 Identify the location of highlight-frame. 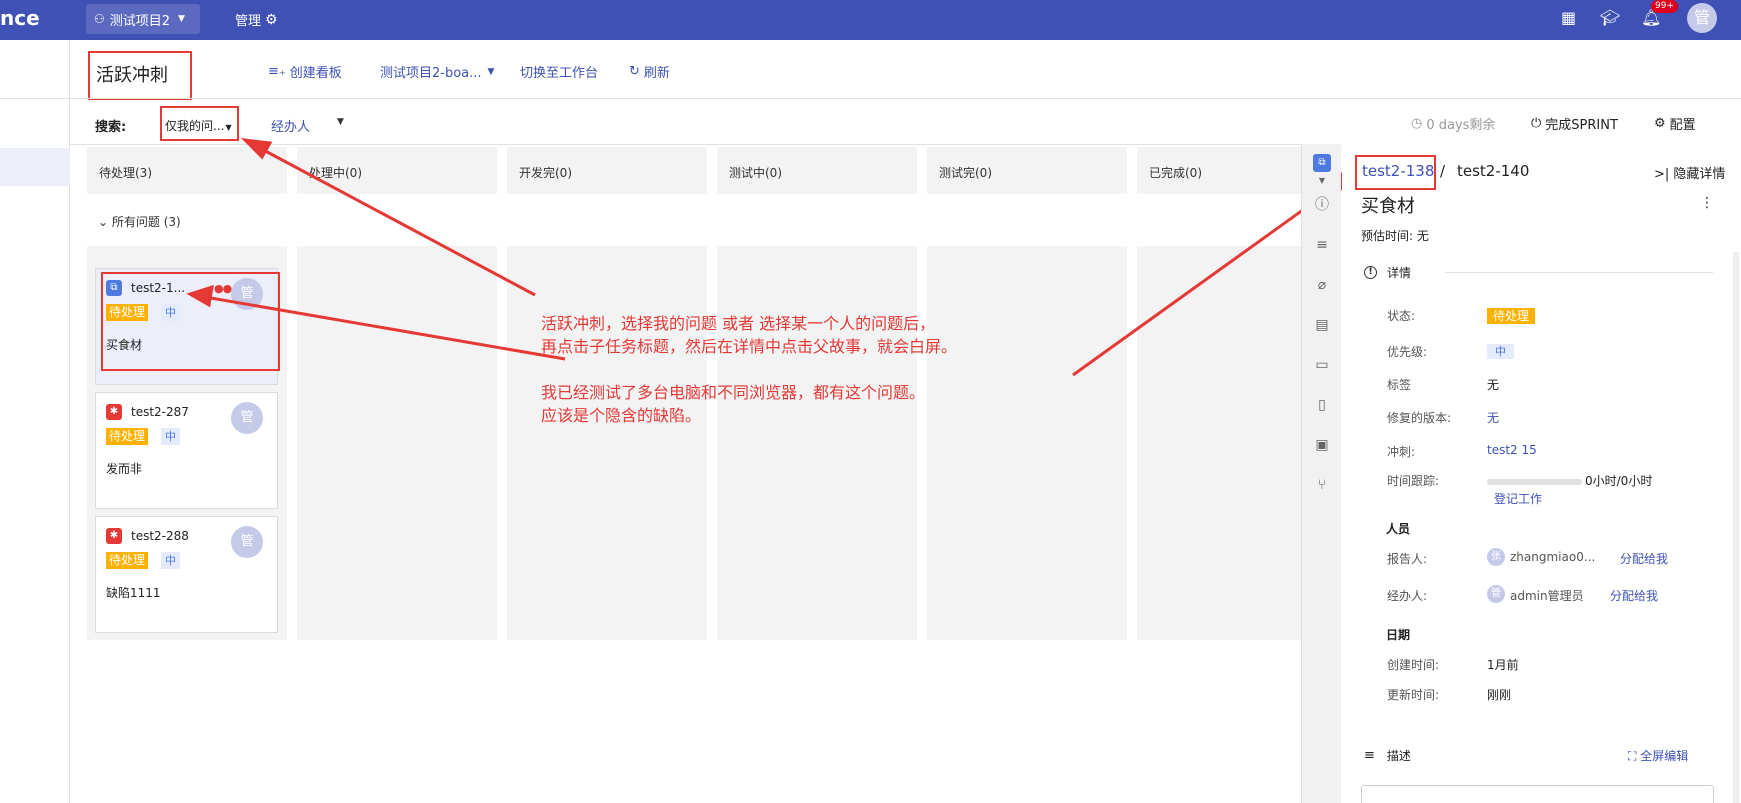
(190, 321).